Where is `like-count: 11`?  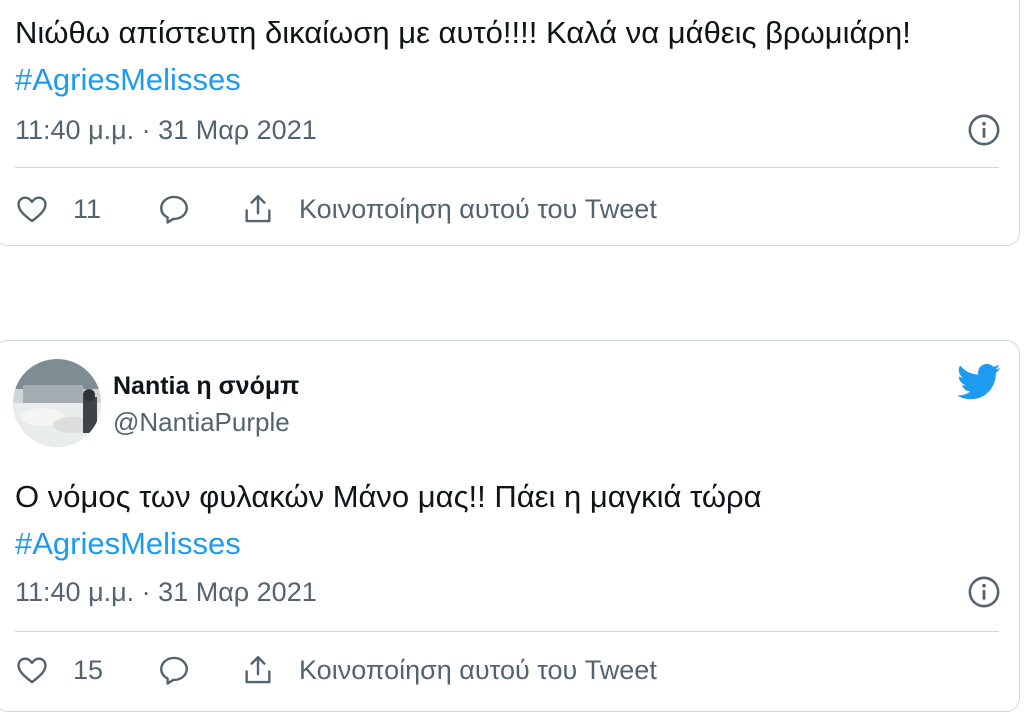
like-count: 11 is located at coordinates (87, 208).